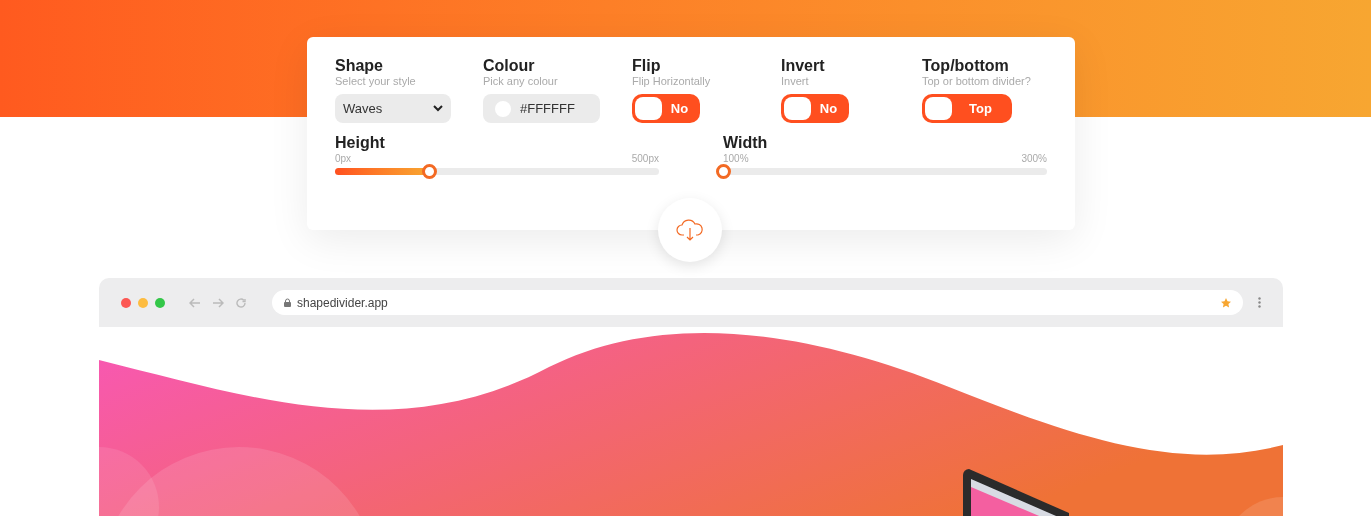 This screenshot has width=1371, height=516. Describe the element at coordinates (359, 66) in the screenshot. I see `control-title: Shape` at that location.